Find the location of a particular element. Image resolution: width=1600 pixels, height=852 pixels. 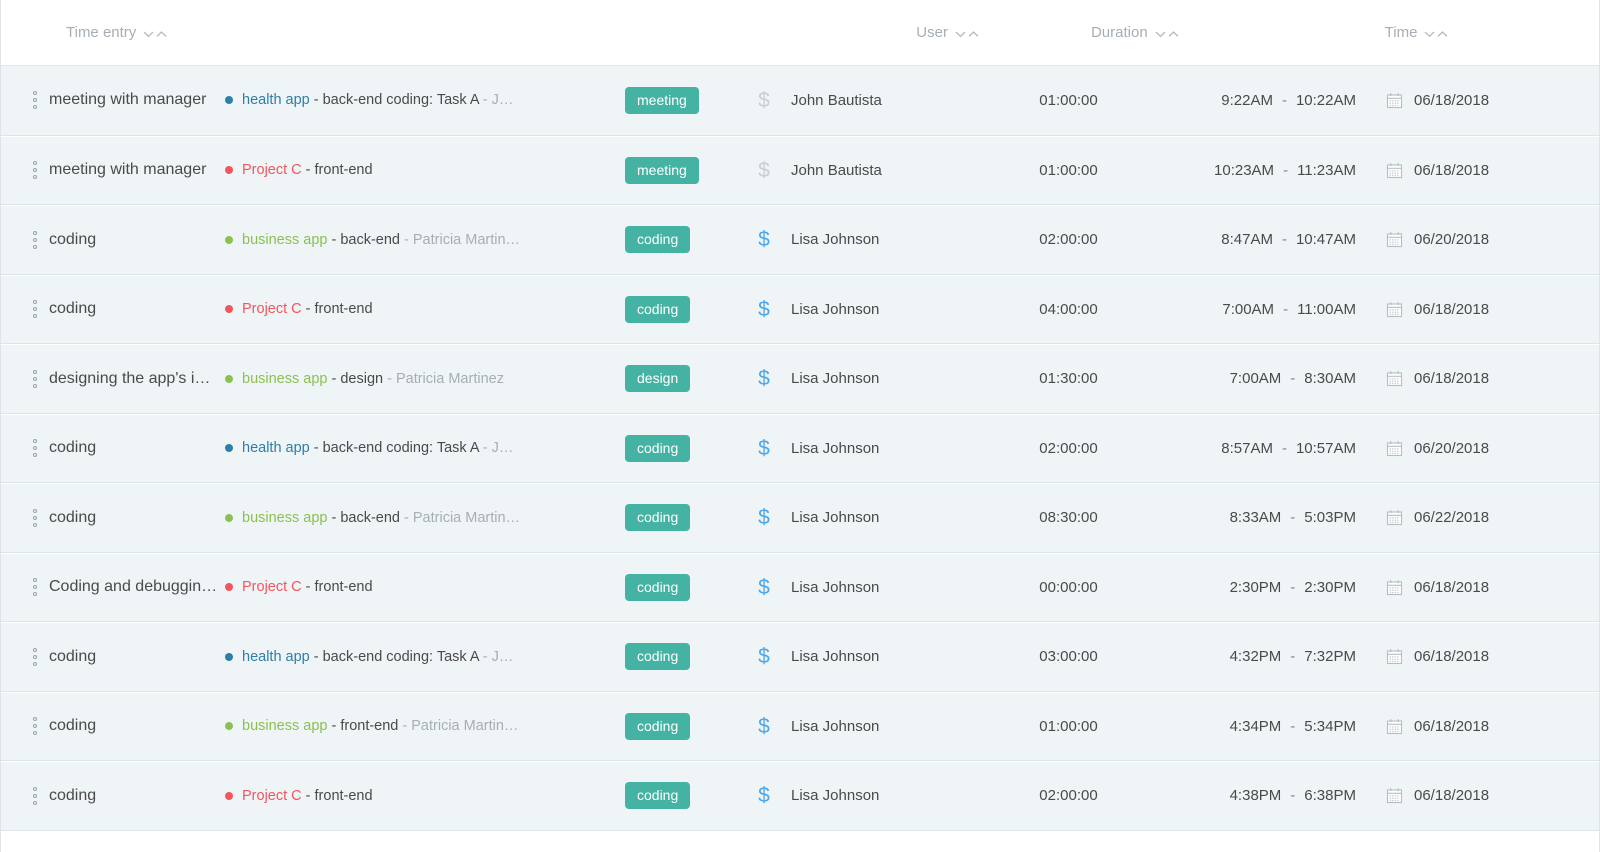

column-header-time: Time is located at coordinates (1417, 32).